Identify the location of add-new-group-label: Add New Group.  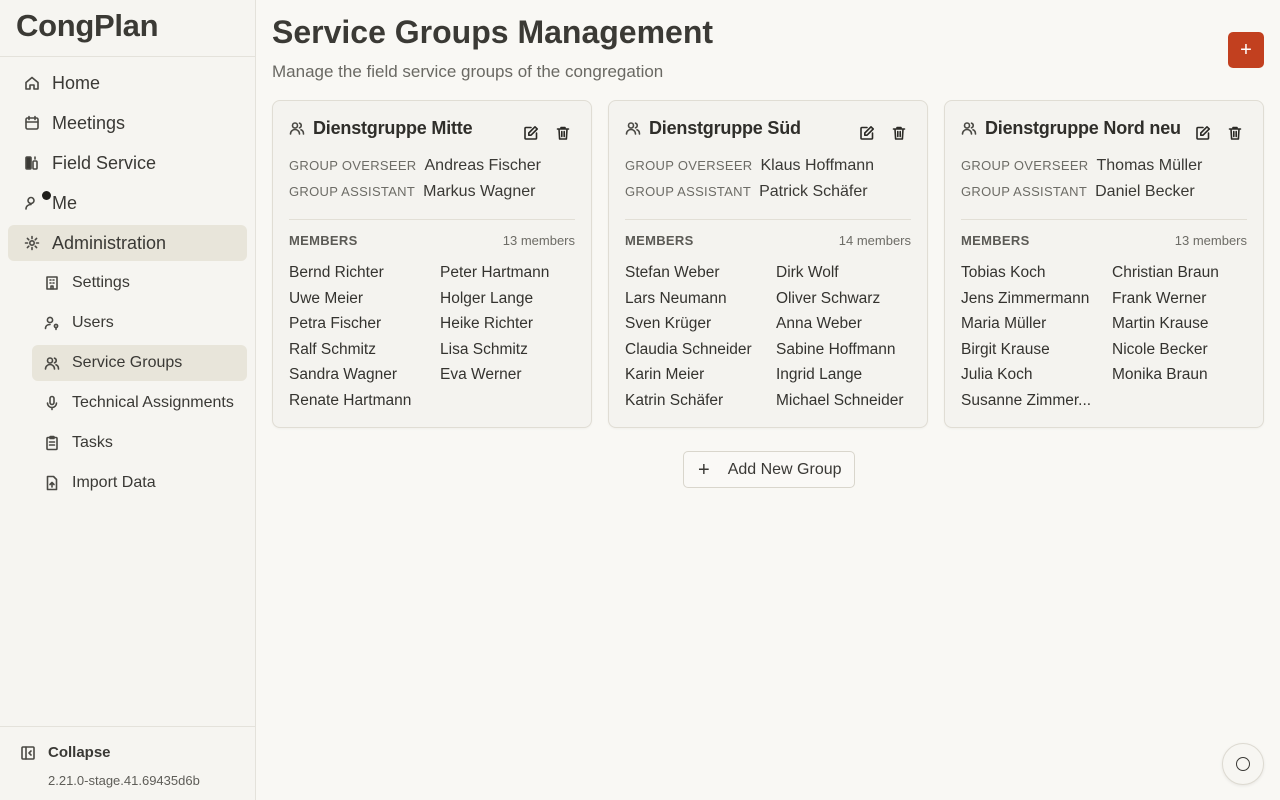
(784, 469).